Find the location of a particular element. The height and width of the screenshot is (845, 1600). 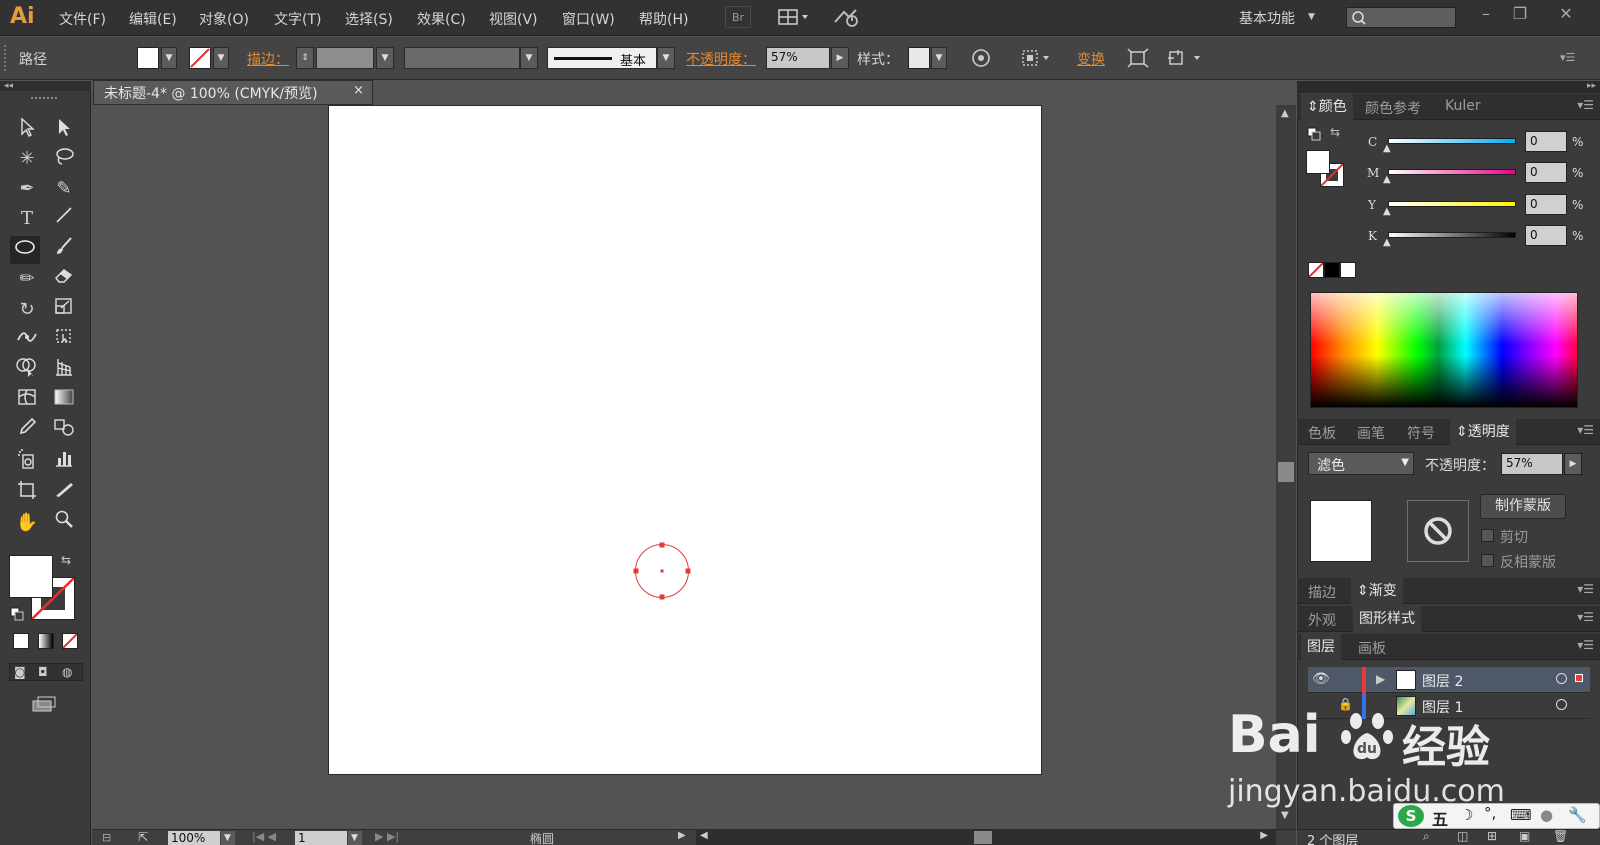

opacity-input: 57% is located at coordinates (798, 58).